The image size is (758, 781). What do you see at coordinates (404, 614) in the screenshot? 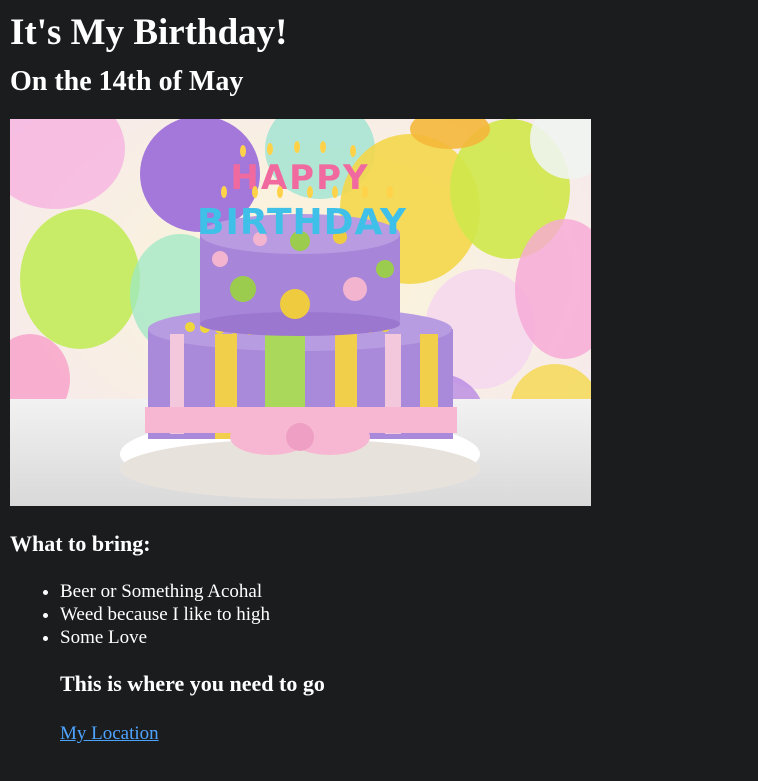
I see `list-item: Weed because I like to high` at bounding box center [404, 614].